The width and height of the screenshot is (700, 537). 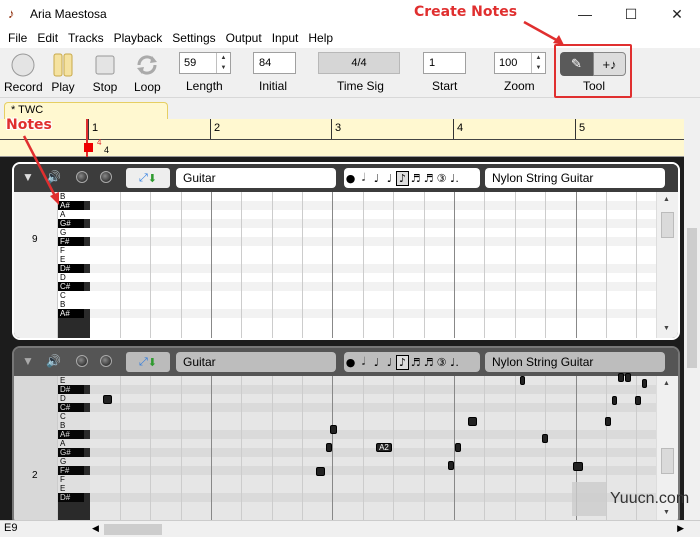 I want to click on play-button: Play, so click(x=63, y=73).